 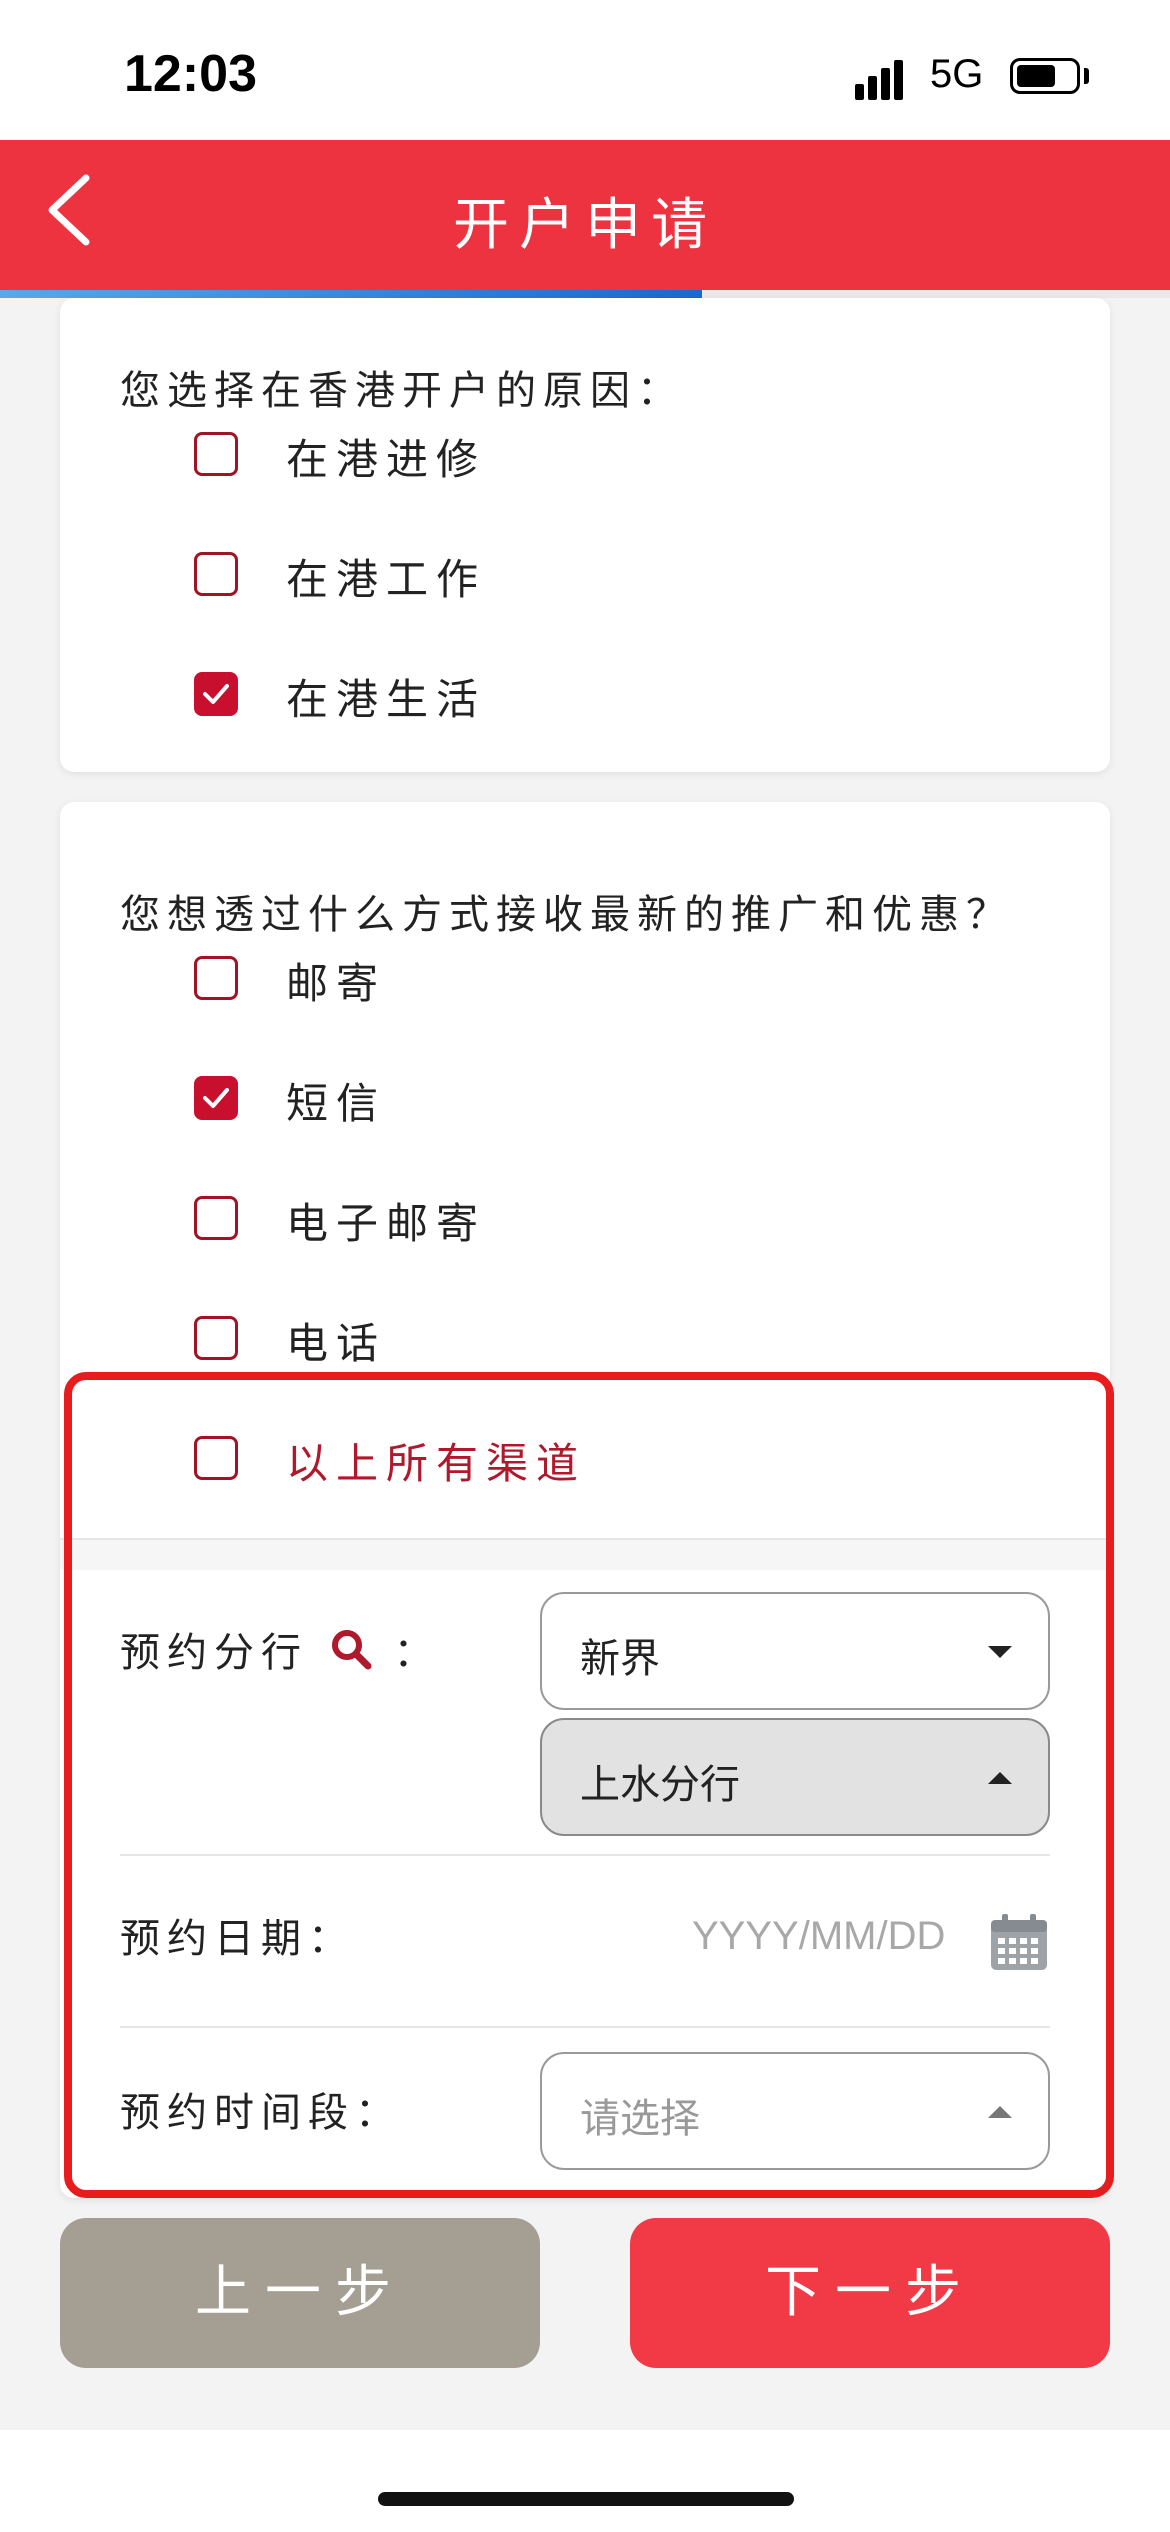 What do you see at coordinates (386, 1223) in the screenshot?
I see `option-label: 电子邮寄` at bounding box center [386, 1223].